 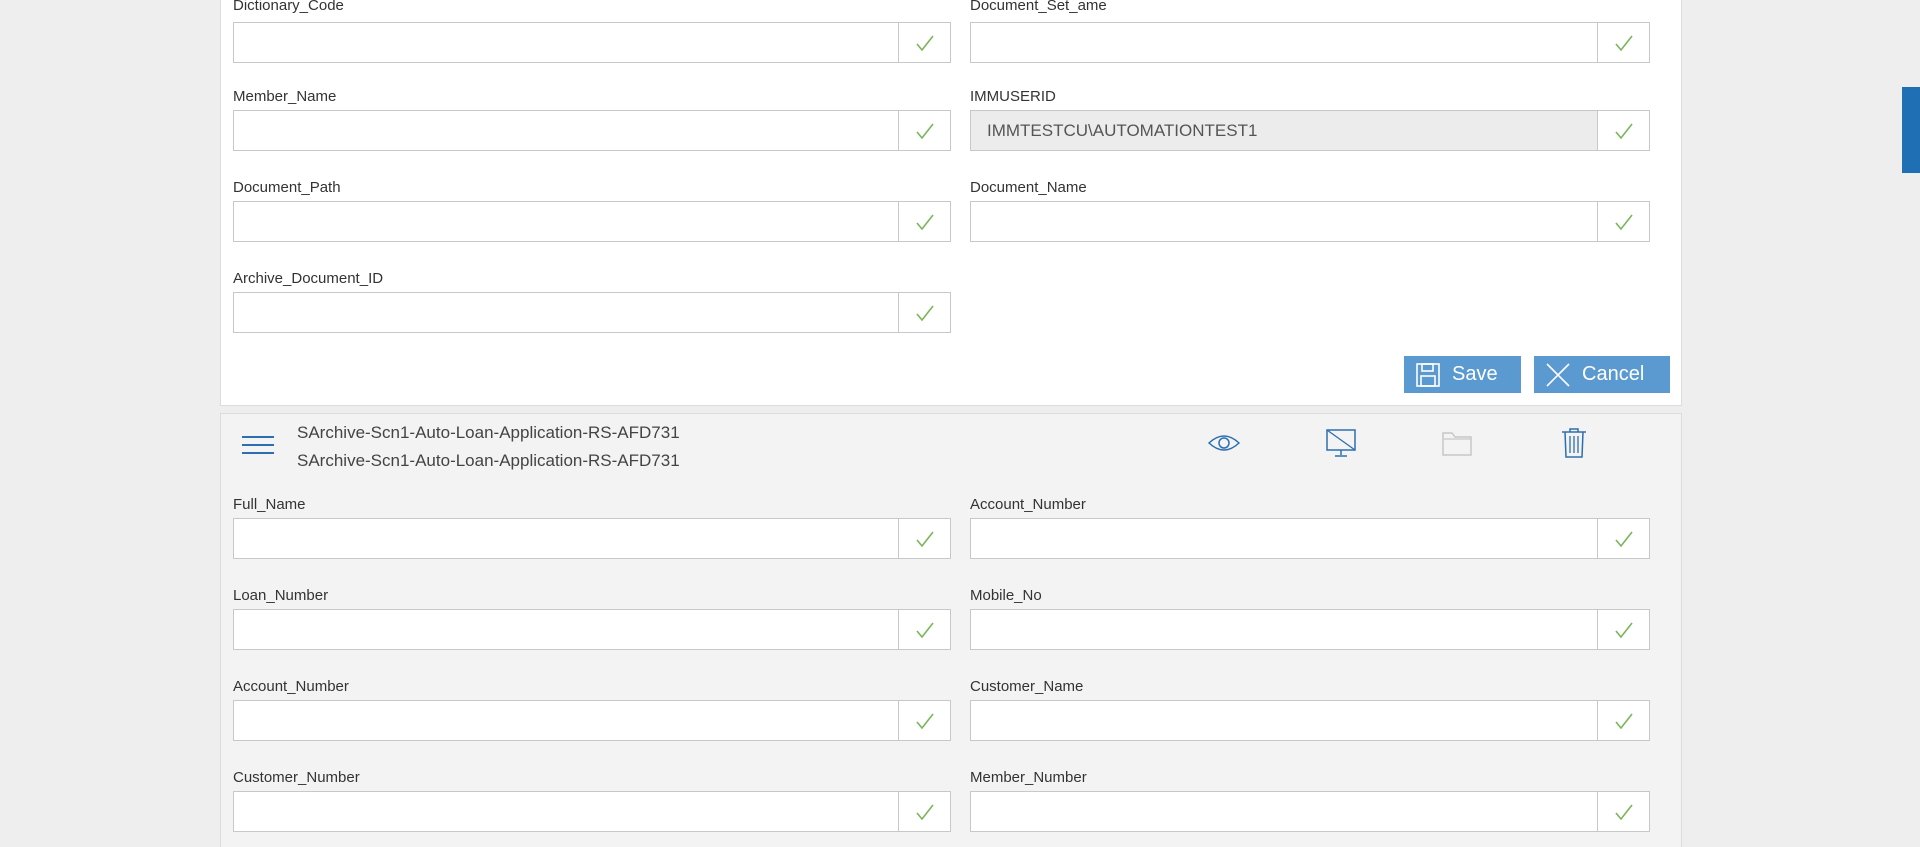 What do you see at coordinates (308, 278) in the screenshot?
I see `field-label: Archive_Document_ID` at bounding box center [308, 278].